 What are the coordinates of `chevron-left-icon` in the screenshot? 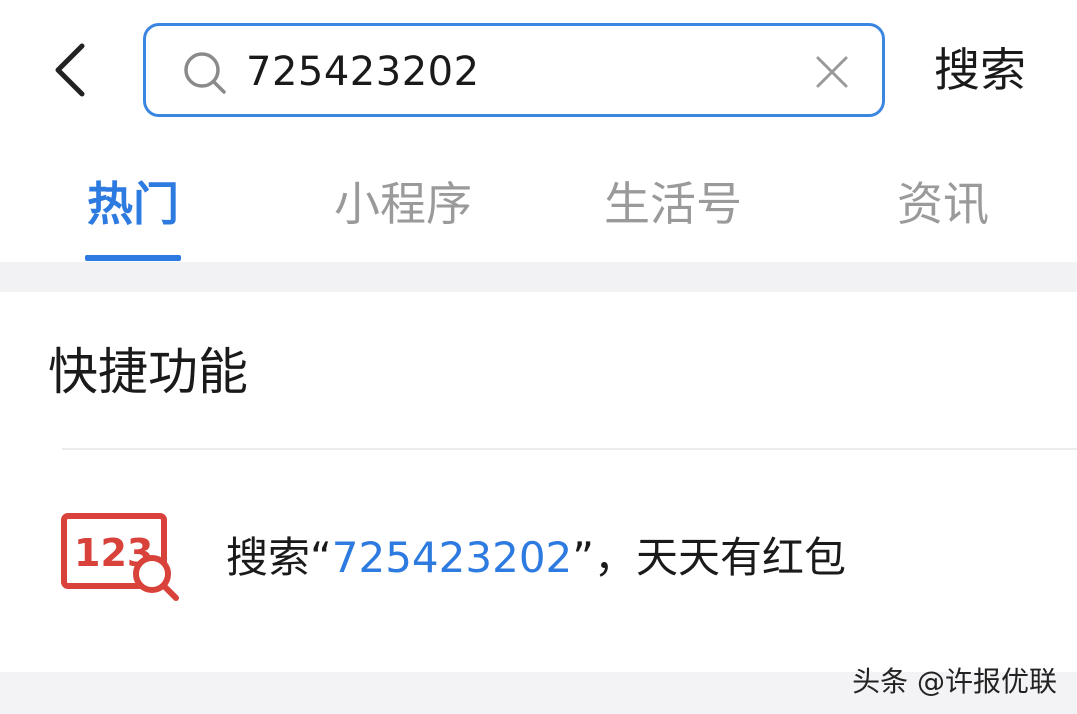 It's located at (70, 70).